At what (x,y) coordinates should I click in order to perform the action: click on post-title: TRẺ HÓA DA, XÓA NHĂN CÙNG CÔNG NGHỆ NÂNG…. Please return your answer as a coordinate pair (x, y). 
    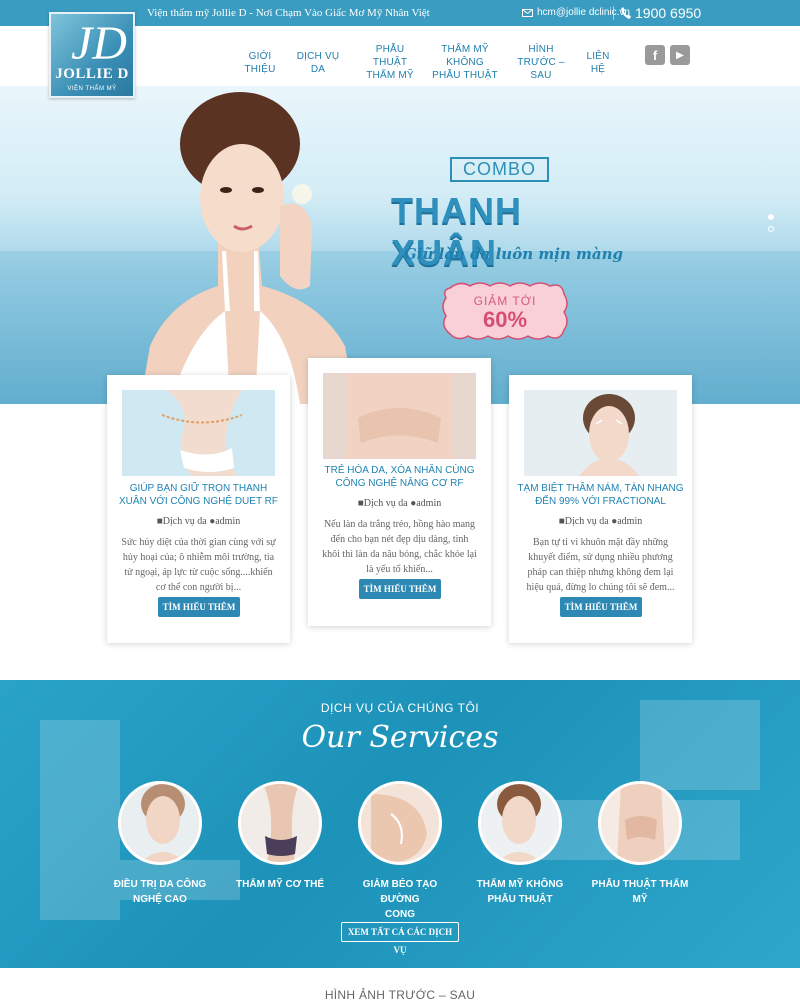
    Looking at the image, I should click on (399, 477).